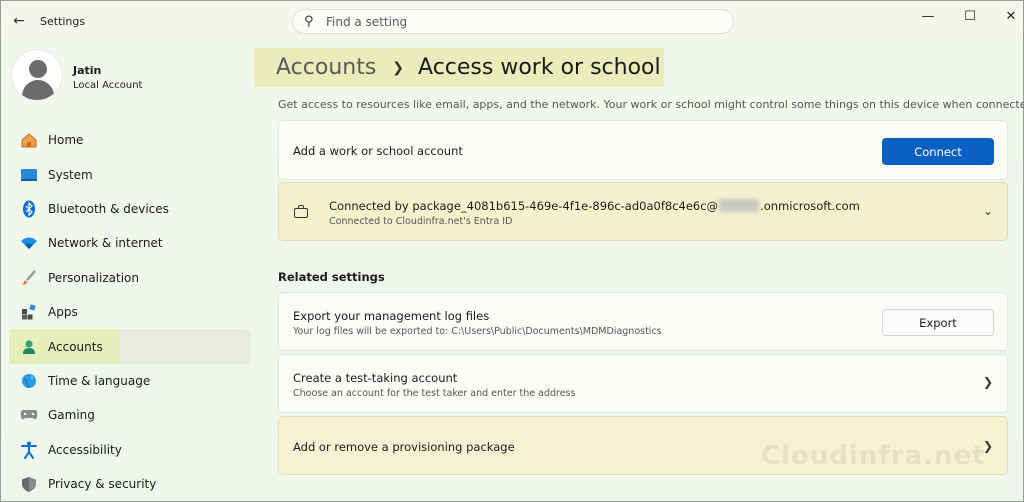 Image resolution: width=1024 pixels, height=502 pixels. Describe the element at coordinates (102, 484) in the screenshot. I see `sidebar-item-label: Privacy & security` at that location.